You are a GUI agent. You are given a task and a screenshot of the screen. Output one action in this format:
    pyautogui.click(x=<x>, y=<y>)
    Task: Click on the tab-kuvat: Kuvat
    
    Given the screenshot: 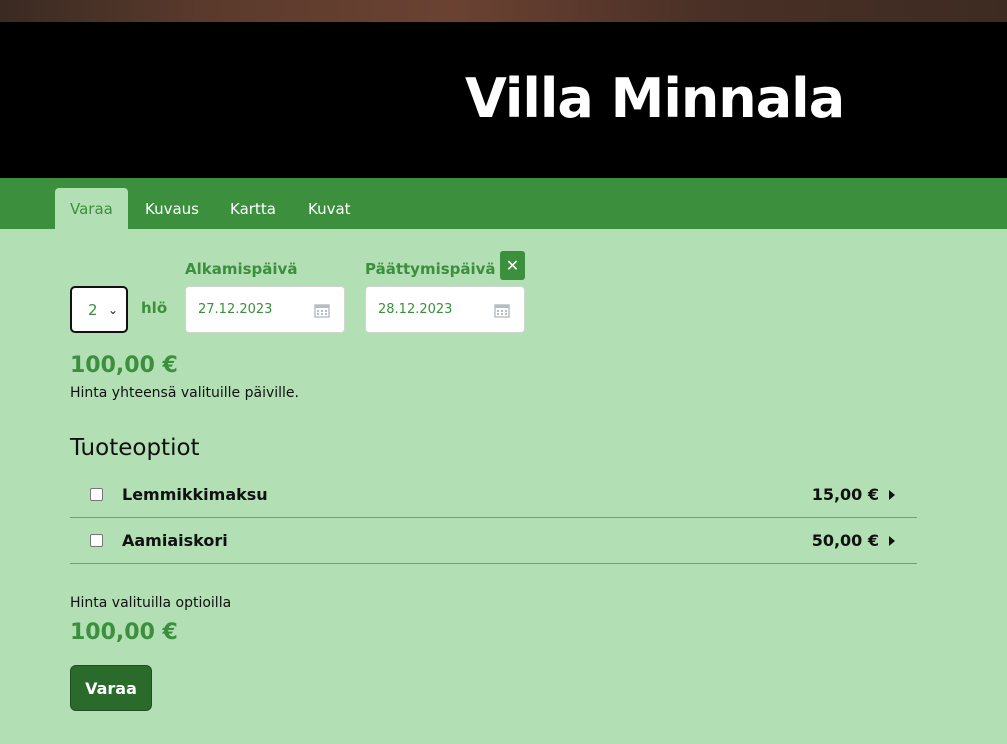 What is the action you would take?
    pyautogui.click(x=329, y=208)
    